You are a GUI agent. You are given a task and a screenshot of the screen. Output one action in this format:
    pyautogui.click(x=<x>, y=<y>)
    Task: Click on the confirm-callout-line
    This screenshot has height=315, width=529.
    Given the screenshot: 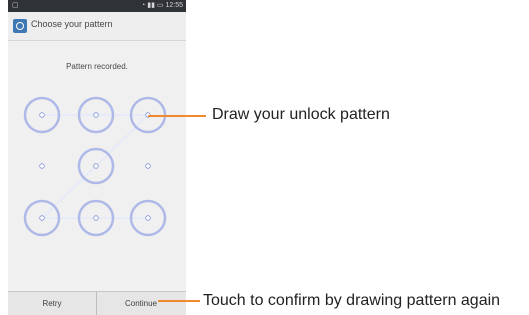 What is the action you would take?
    pyautogui.click(x=179, y=301)
    